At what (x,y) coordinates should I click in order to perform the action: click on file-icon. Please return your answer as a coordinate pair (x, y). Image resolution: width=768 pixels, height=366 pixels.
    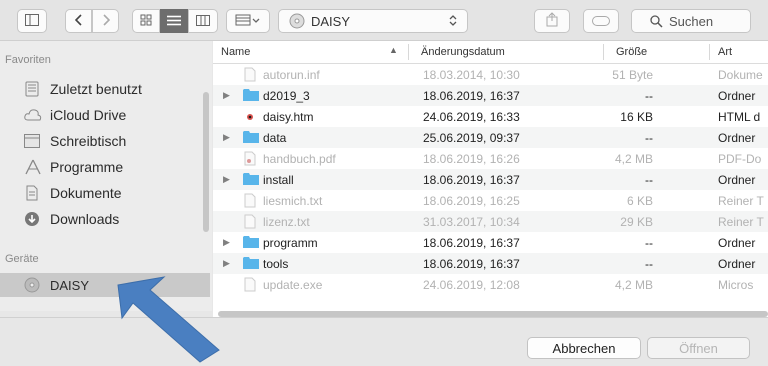
    Looking at the image, I should click on (250, 76).